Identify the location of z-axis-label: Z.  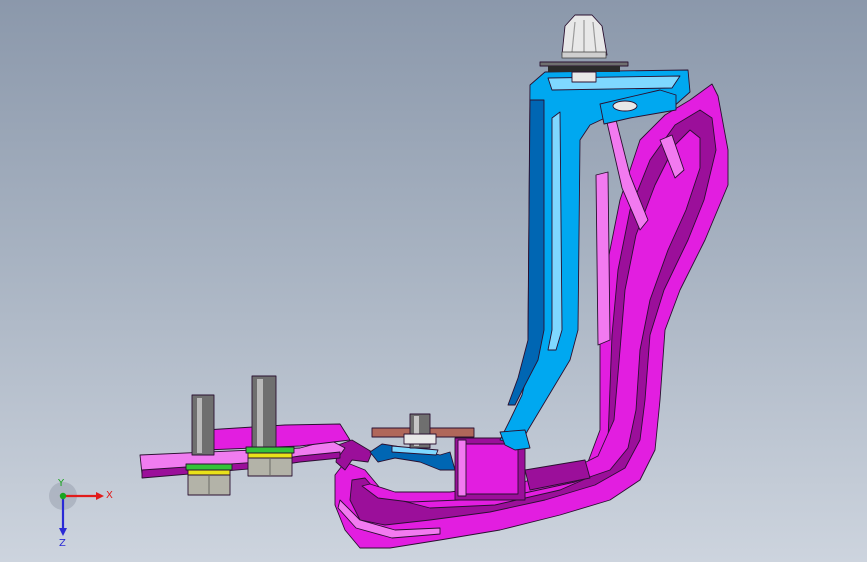
(62, 543).